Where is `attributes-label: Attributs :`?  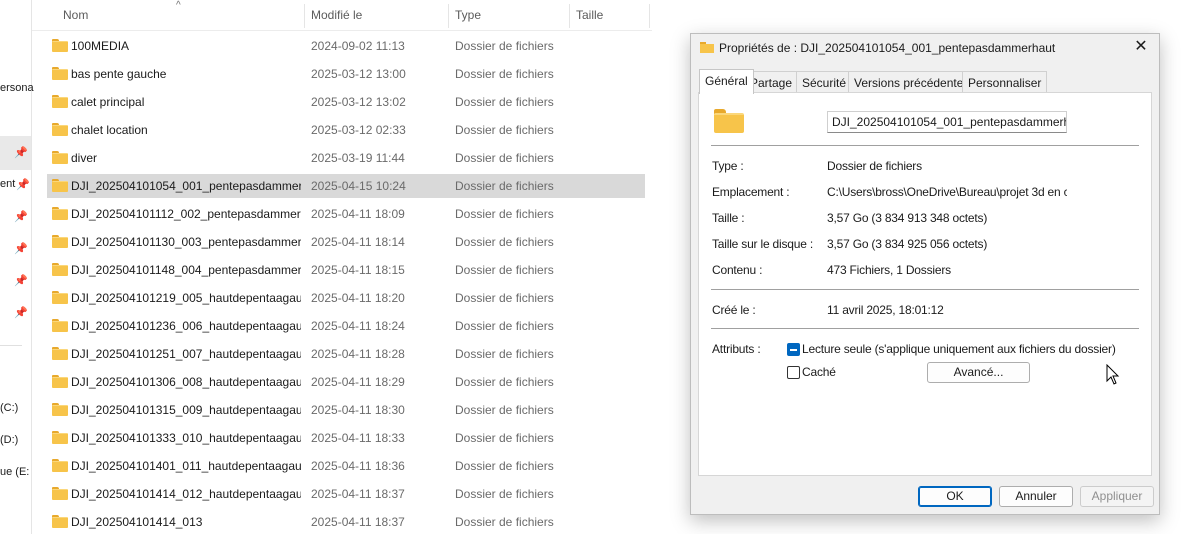
attributes-label: Attributs : is located at coordinates (736, 349).